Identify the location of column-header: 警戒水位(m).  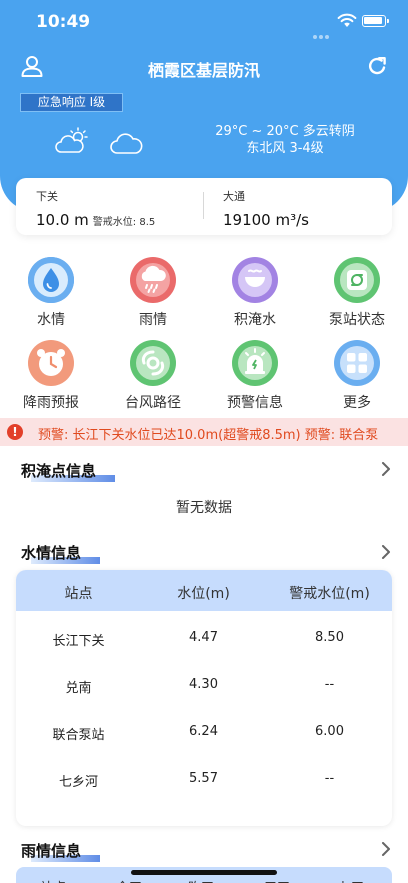
(329, 594).